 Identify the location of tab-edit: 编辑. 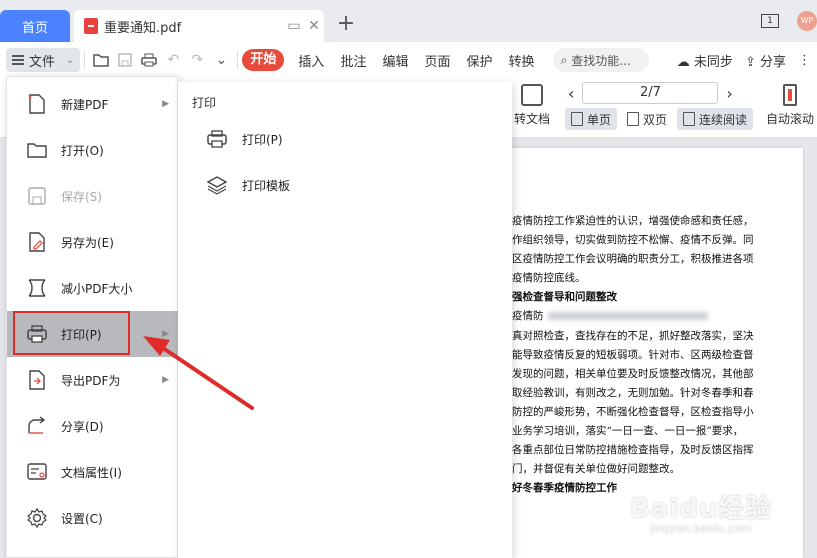
(395, 60).